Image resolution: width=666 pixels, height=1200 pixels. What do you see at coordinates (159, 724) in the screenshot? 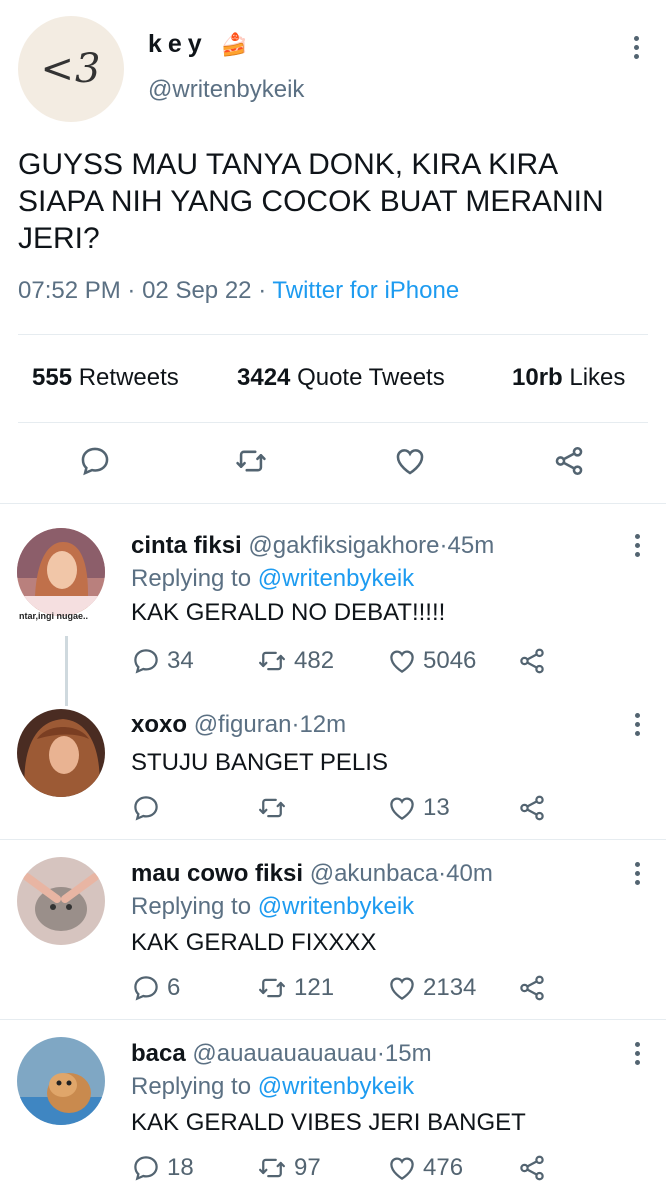
I see `reply-author-name: xoxo` at bounding box center [159, 724].